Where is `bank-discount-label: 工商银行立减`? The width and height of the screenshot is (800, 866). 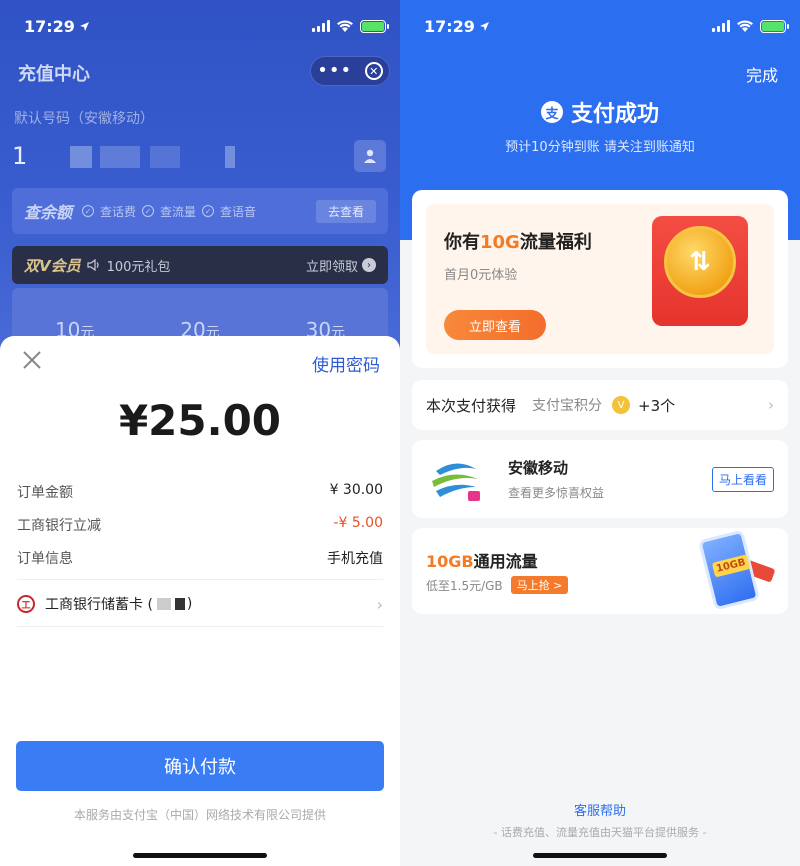
bank-discount-label: 工商银行立减 is located at coordinates (59, 526).